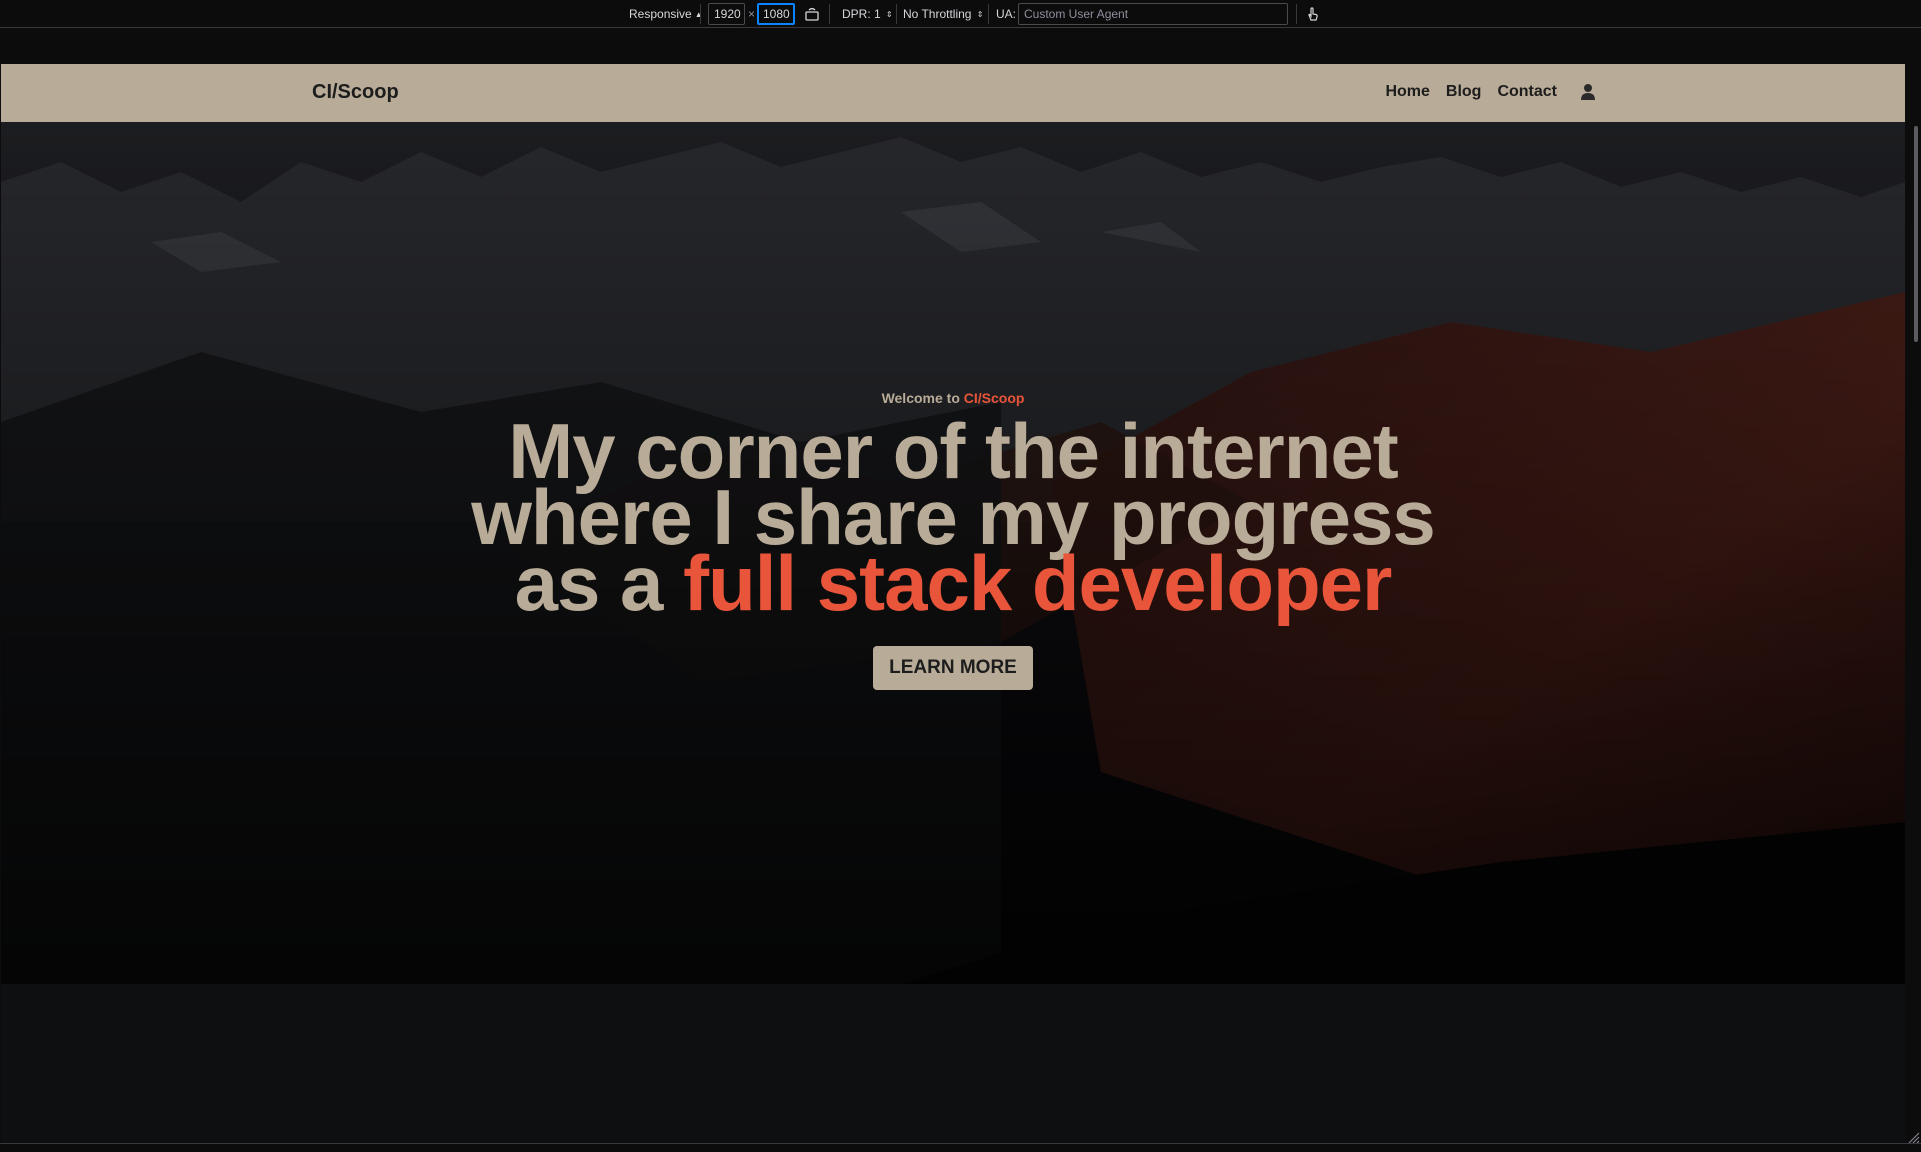 The width and height of the screenshot is (1921, 1152). I want to click on bottom-border, so click(960, 1147).